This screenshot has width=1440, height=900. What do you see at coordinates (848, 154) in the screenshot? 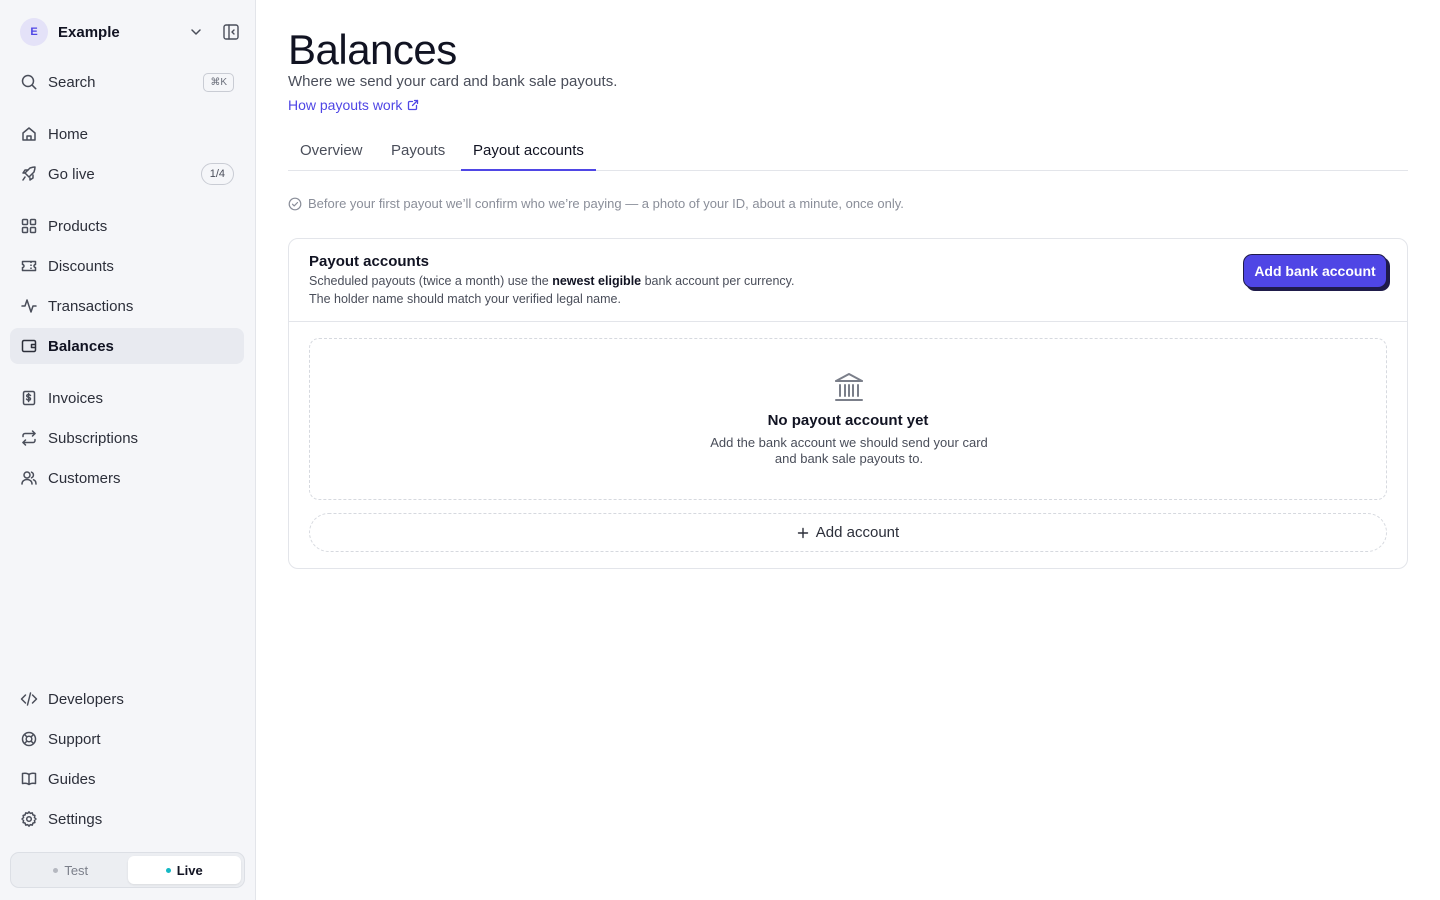
I see `tab-bar: Overview Payouts Payout accounts` at bounding box center [848, 154].